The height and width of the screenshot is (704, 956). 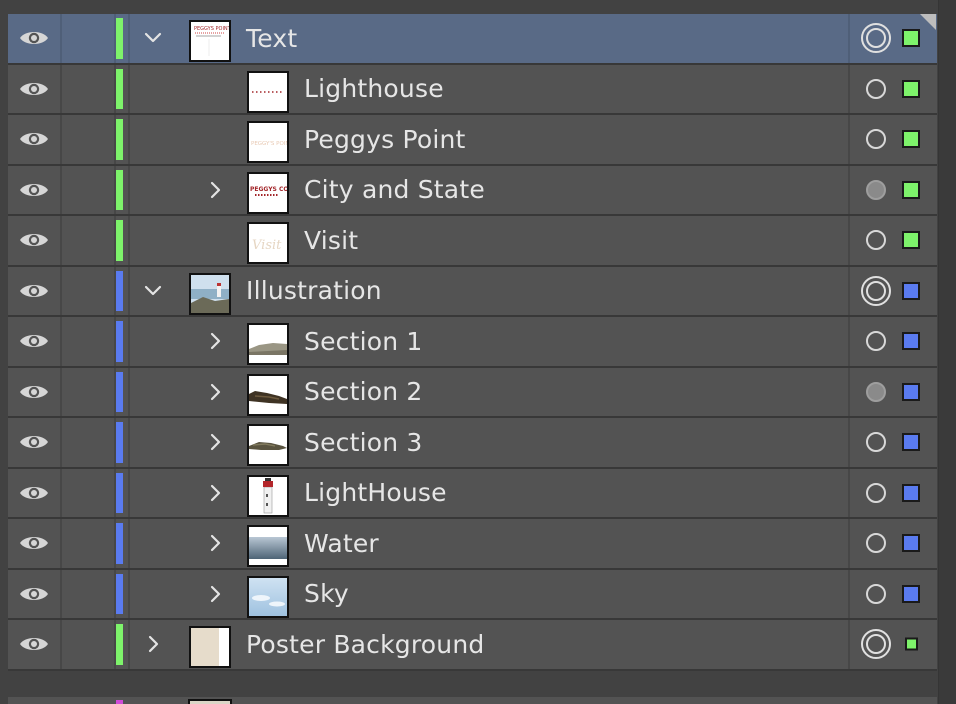 I want to click on layer-name: Water, so click(x=341, y=543).